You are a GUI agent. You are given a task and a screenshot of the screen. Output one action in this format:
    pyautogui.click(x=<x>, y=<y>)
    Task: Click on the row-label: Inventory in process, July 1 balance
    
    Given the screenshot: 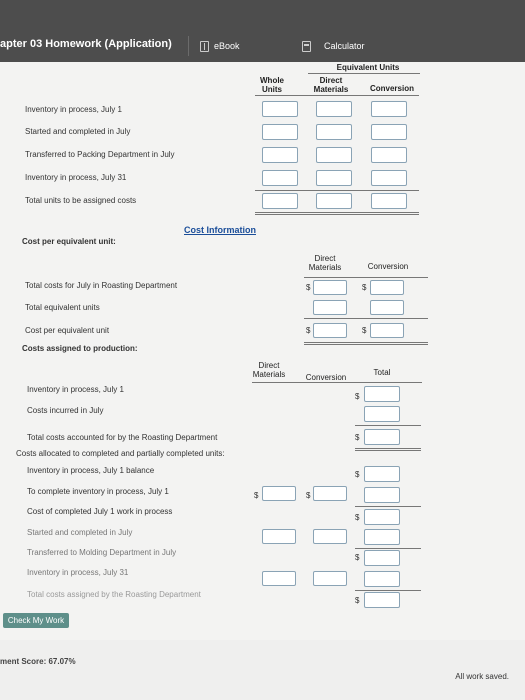 What is the action you would take?
    pyautogui.click(x=91, y=470)
    